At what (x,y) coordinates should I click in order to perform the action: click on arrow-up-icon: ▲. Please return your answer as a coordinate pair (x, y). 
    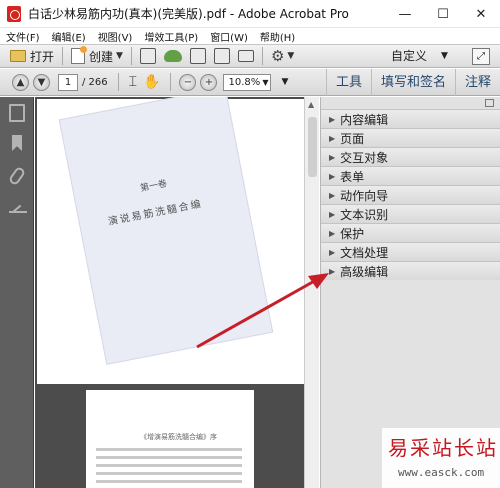
    Looking at the image, I should click on (20, 82).